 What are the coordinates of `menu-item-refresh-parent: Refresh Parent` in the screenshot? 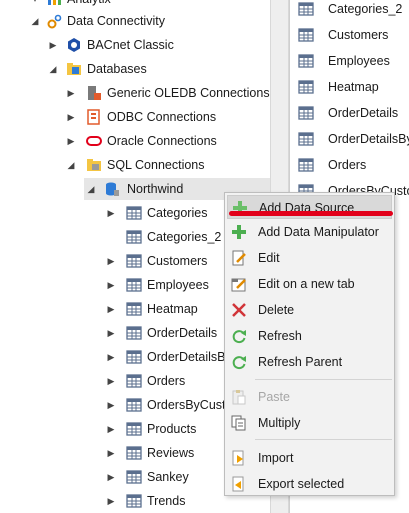 It's located at (309, 362).